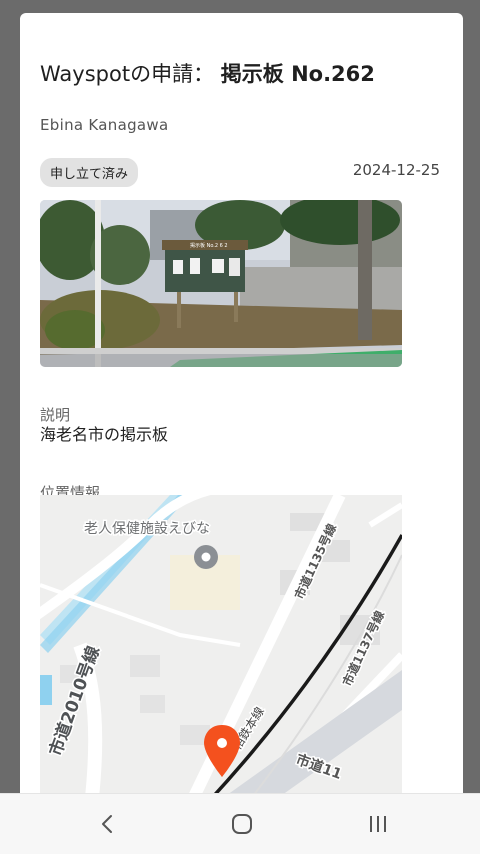  What do you see at coordinates (127, 74) in the screenshot?
I see `title-prefix: Wayspotの申請：` at bounding box center [127, 74].